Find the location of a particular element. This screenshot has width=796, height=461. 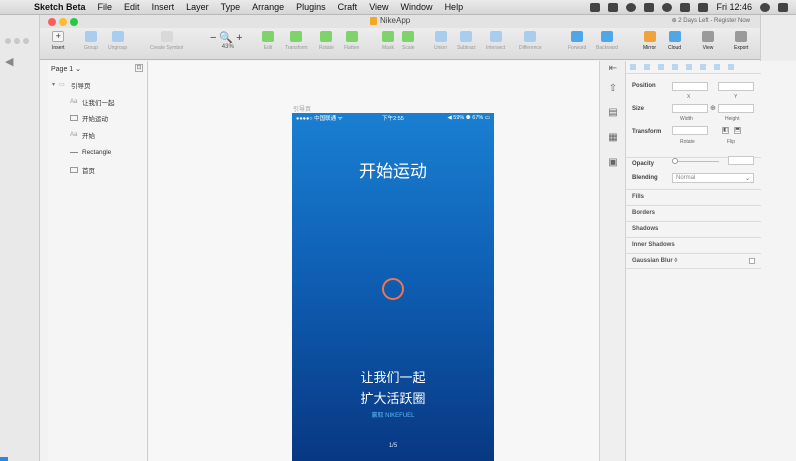

mask-button: Mask is located at coordinates (388, 41).